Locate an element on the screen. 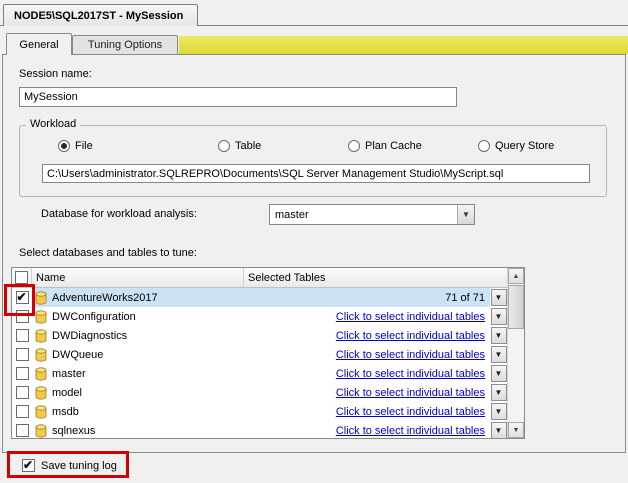 Image resolution: width=628 pixels, height=483 pixels. tab-tuning-options-label: Tuning Options is located at coordinates (125, 45).